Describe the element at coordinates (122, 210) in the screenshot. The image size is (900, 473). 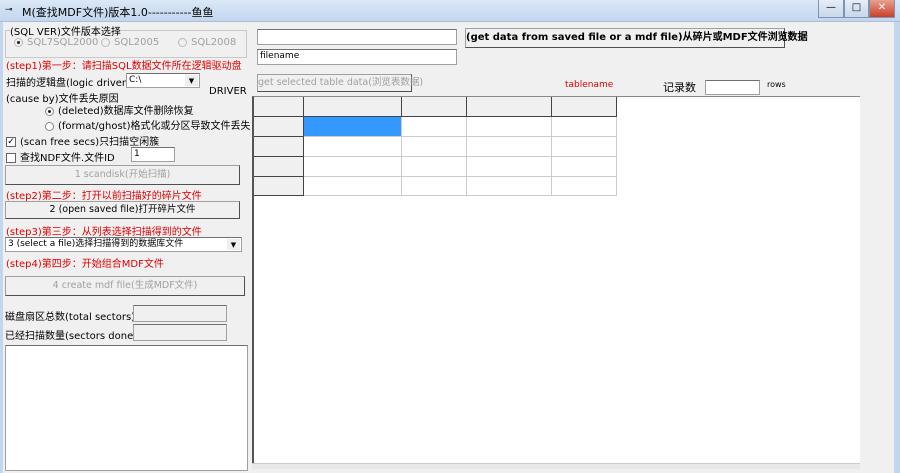
I see `open-saved-file-button: 2 (open saved file)打开碎片文件` at that location.